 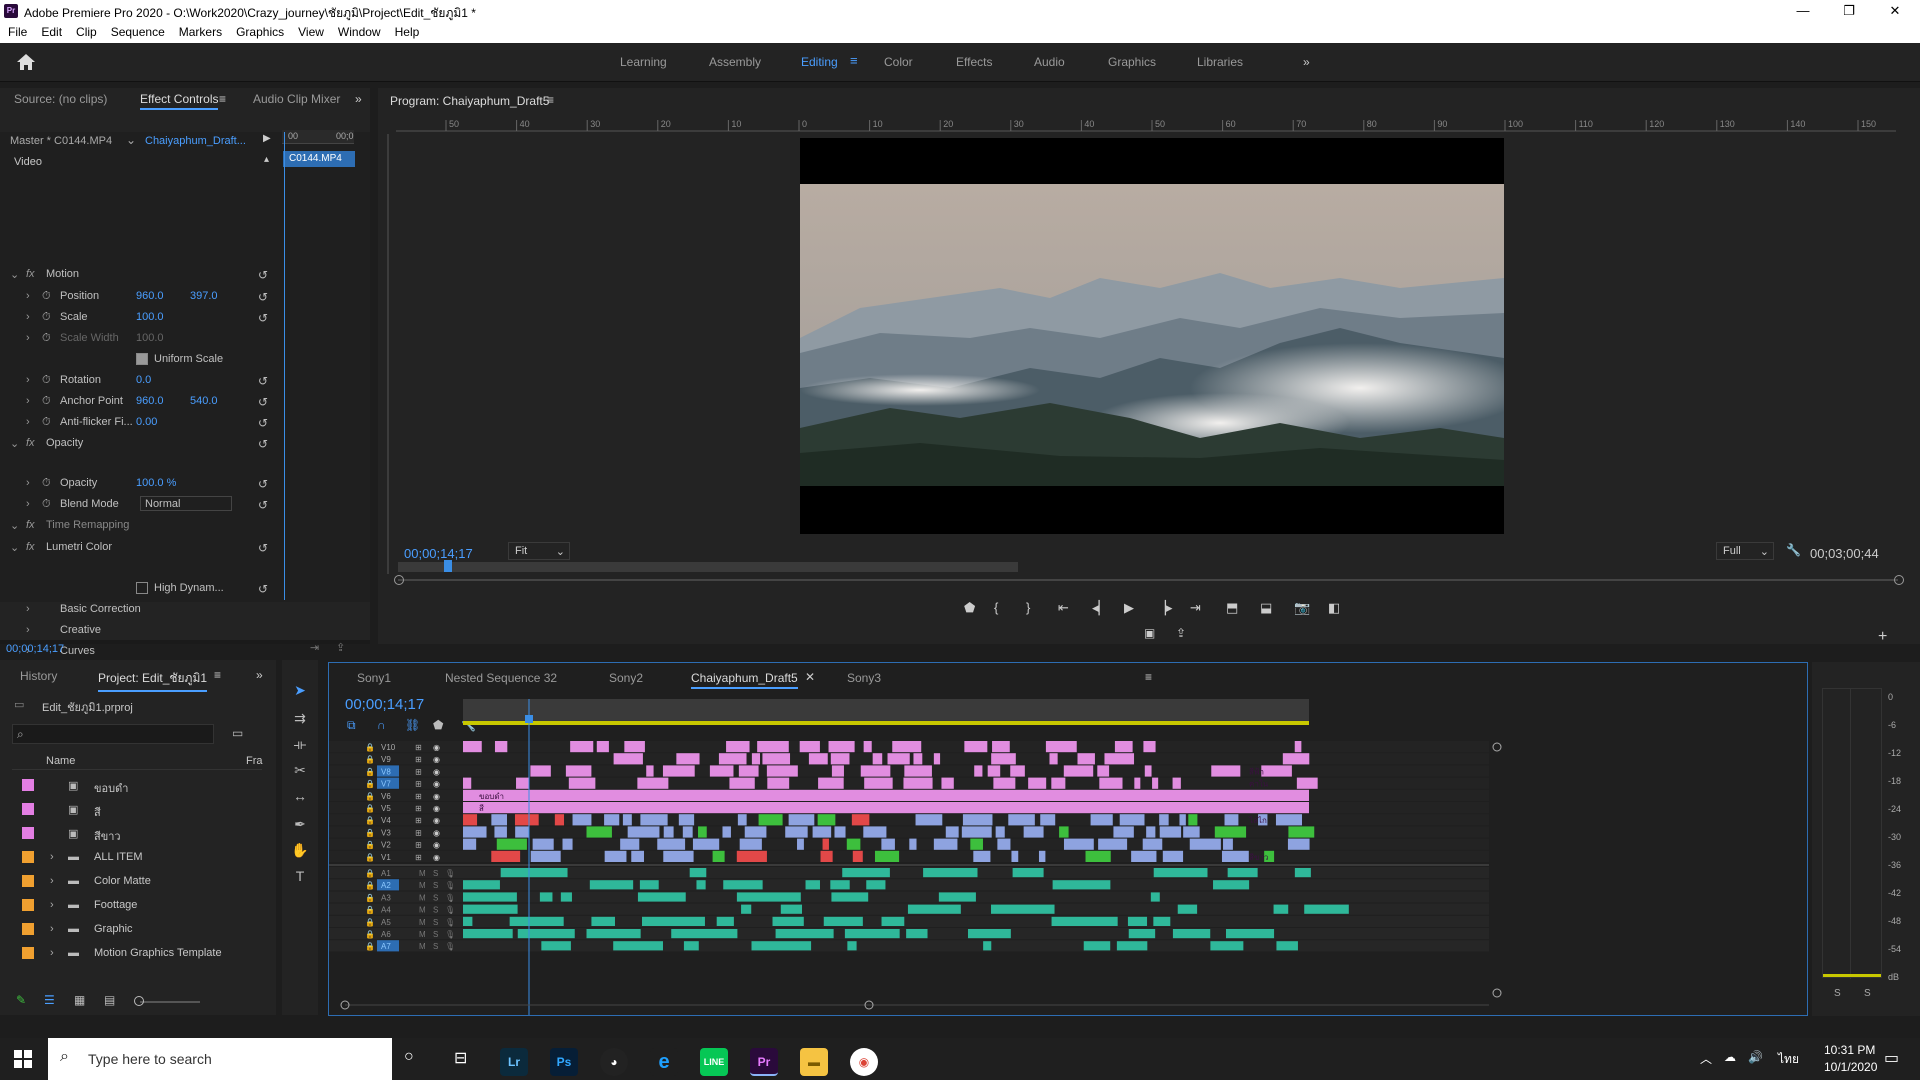 What do you see at coordinates (1148, 677) in the screenshot?
I see `panel-menu-icon: ≡` at bounding box center [1148, 677].